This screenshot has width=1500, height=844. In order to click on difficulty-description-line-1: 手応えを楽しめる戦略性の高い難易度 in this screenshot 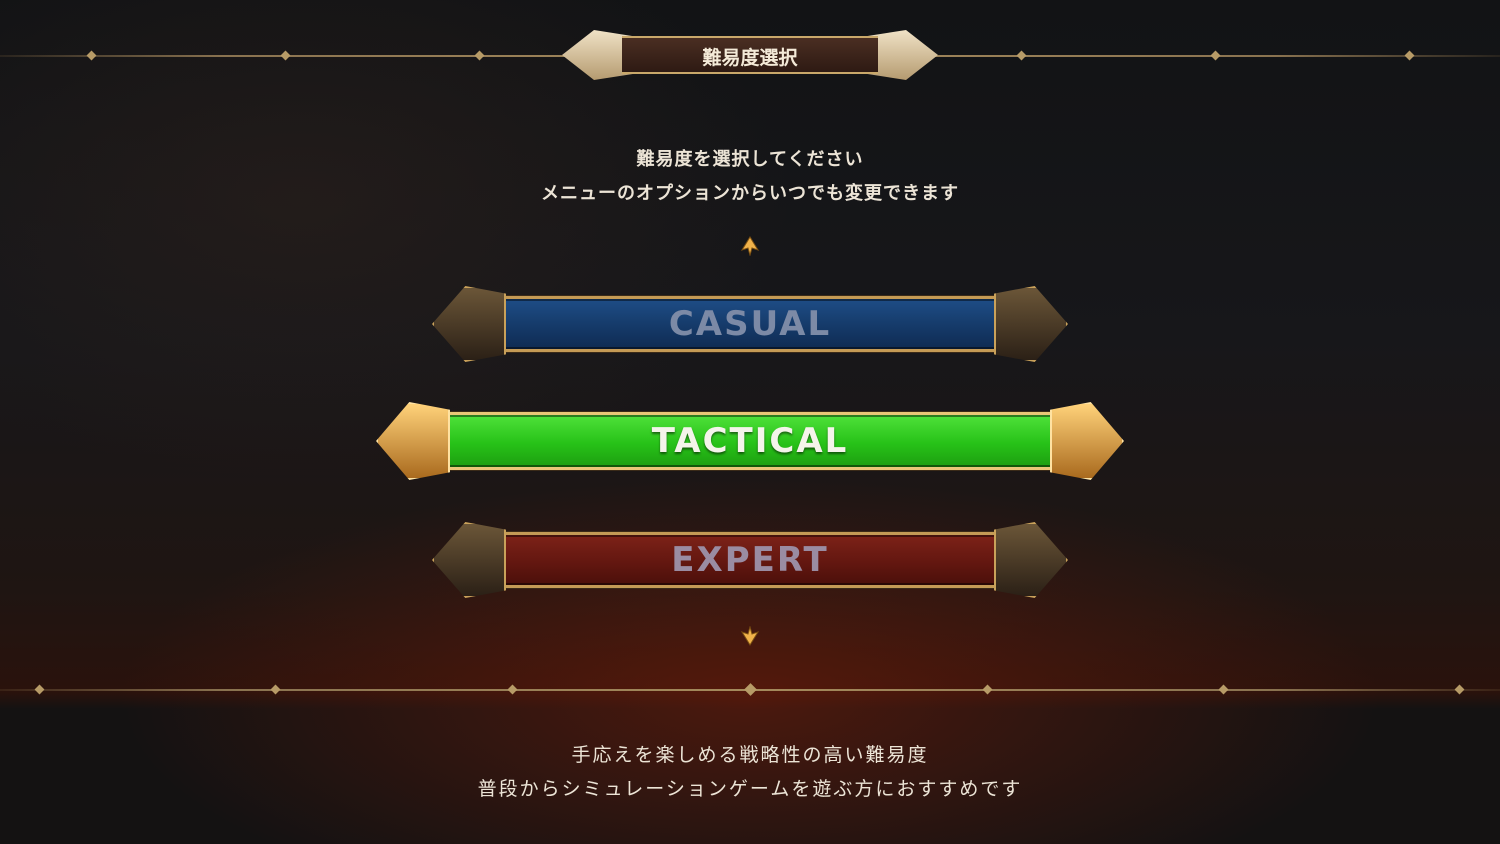, I will do `click(750, 755)`.